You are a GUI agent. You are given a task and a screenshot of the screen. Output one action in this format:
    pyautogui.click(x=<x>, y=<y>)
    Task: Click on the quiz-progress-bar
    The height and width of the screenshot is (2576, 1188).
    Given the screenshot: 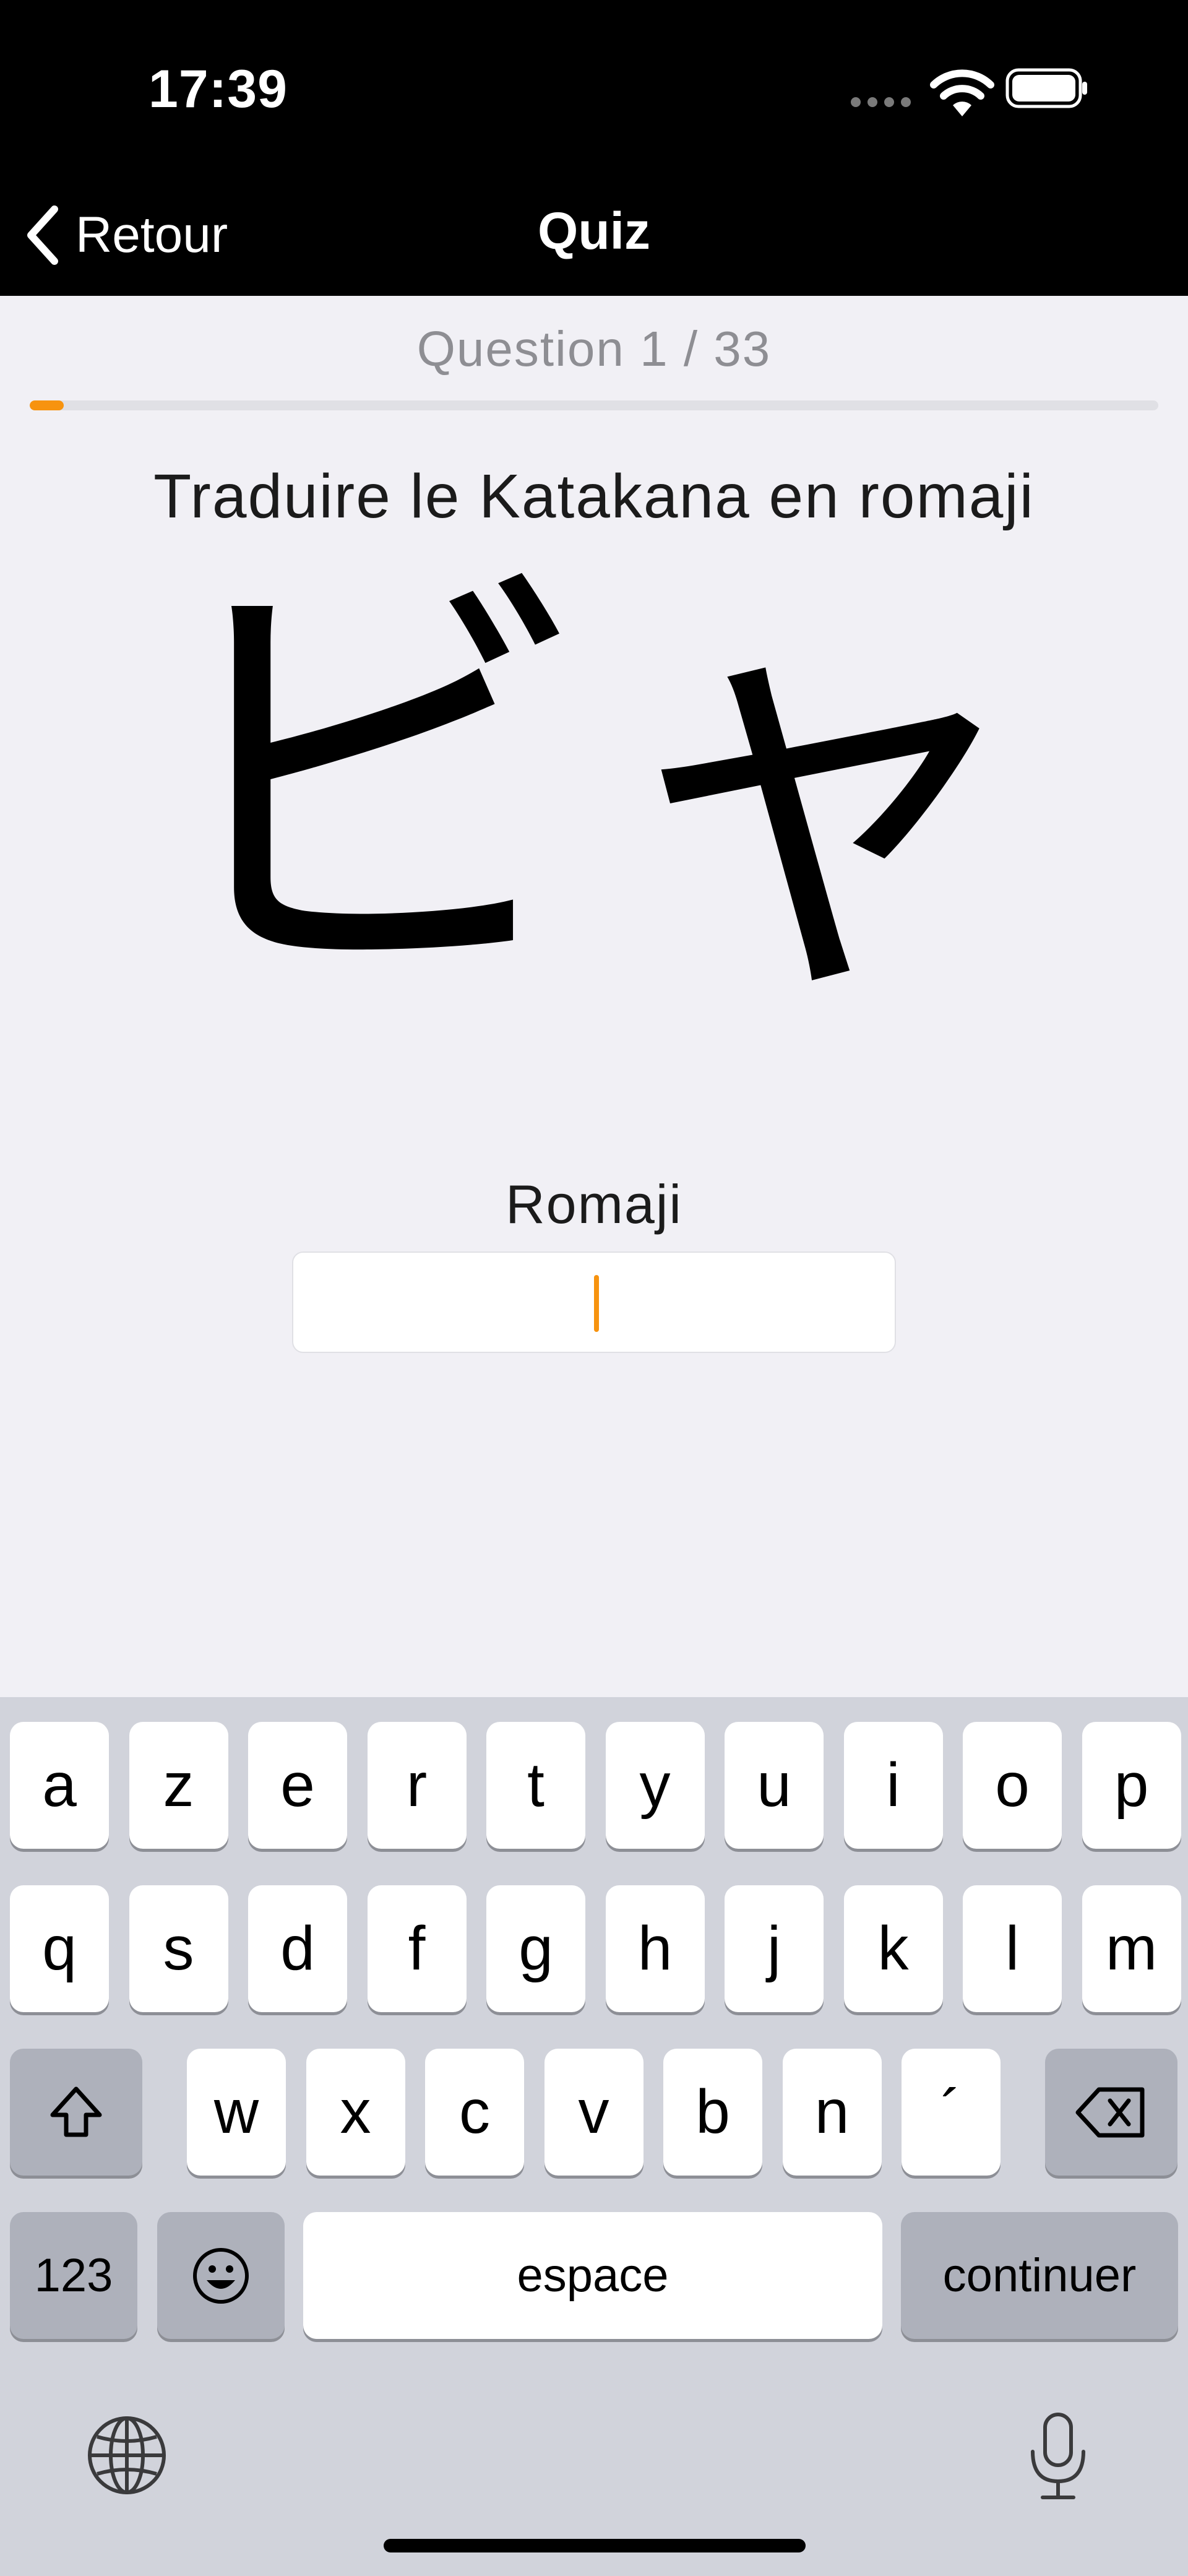 What is the action you would take?
    pyautogui.click(x=594, y=405)
    